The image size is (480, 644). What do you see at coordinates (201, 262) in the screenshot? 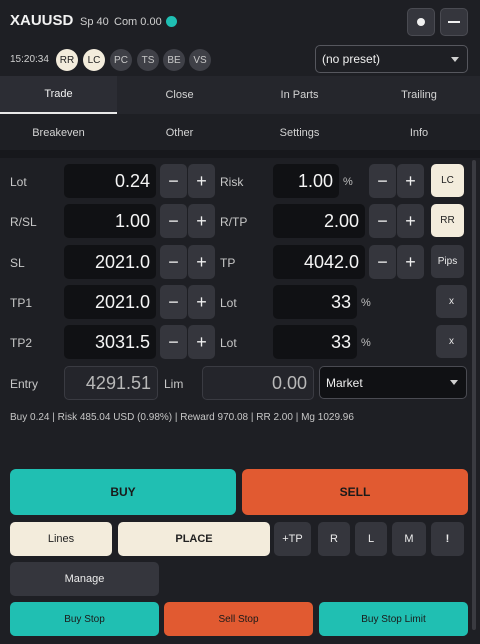
I see `sl-plus-button: +` at bounding box center [201, 262].